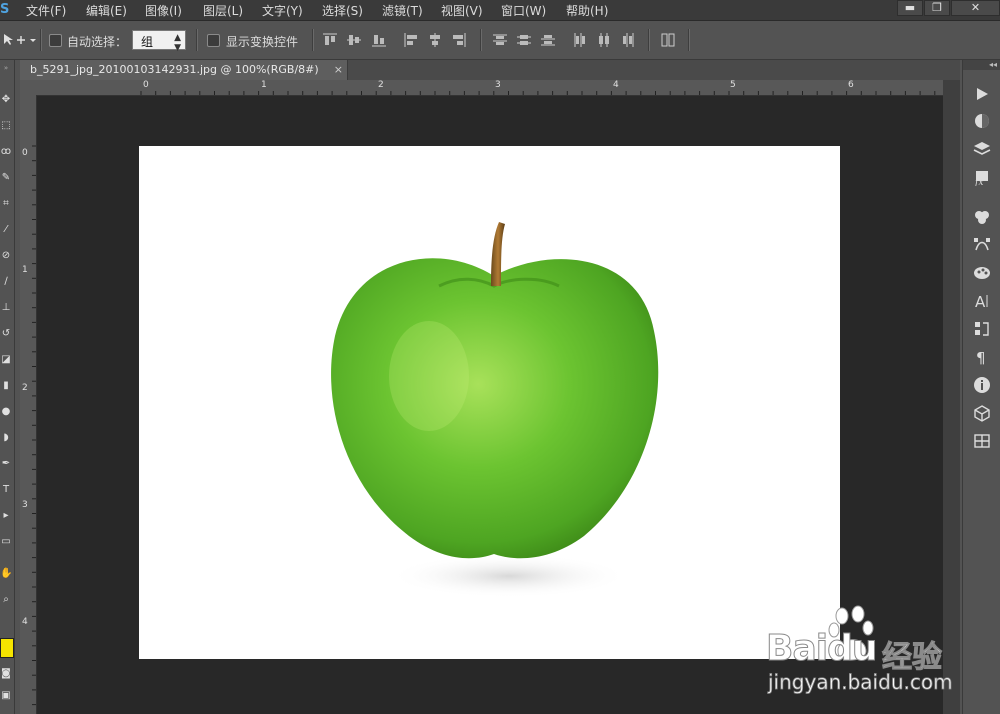 This screenshot has width=1000, height=714. I want to click on paths-icon, so click(982, 245).